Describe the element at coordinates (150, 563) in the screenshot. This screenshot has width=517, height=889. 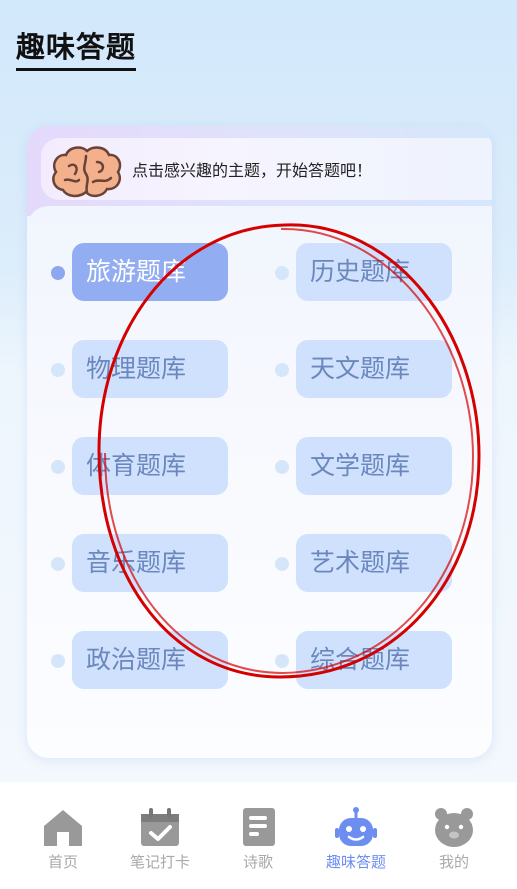
I see `topic-music: 音乐题库` at that location.